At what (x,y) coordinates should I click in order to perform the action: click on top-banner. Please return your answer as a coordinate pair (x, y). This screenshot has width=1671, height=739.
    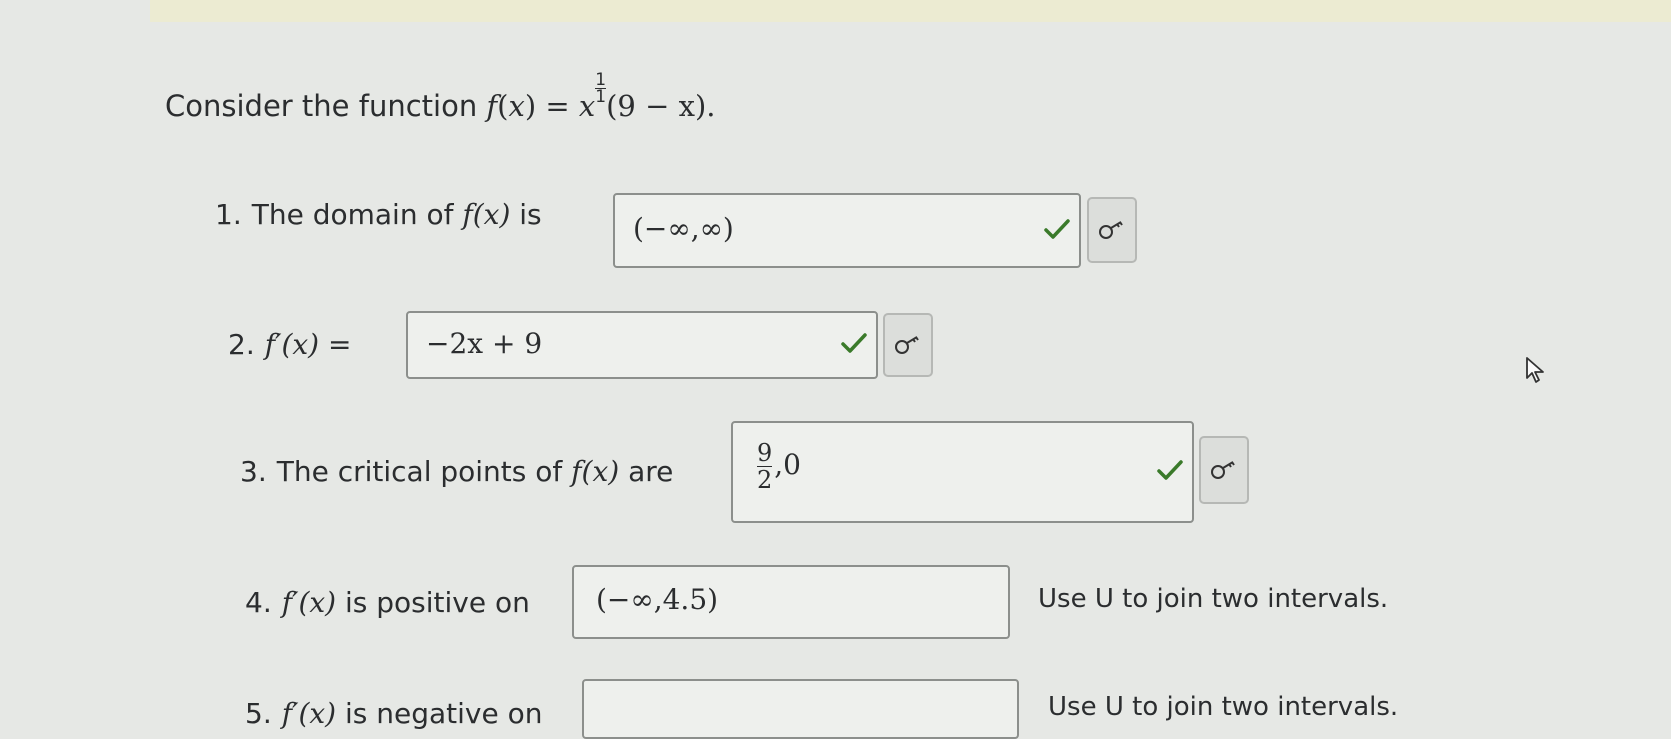
    Looking at the image, I should click on (910, 11).